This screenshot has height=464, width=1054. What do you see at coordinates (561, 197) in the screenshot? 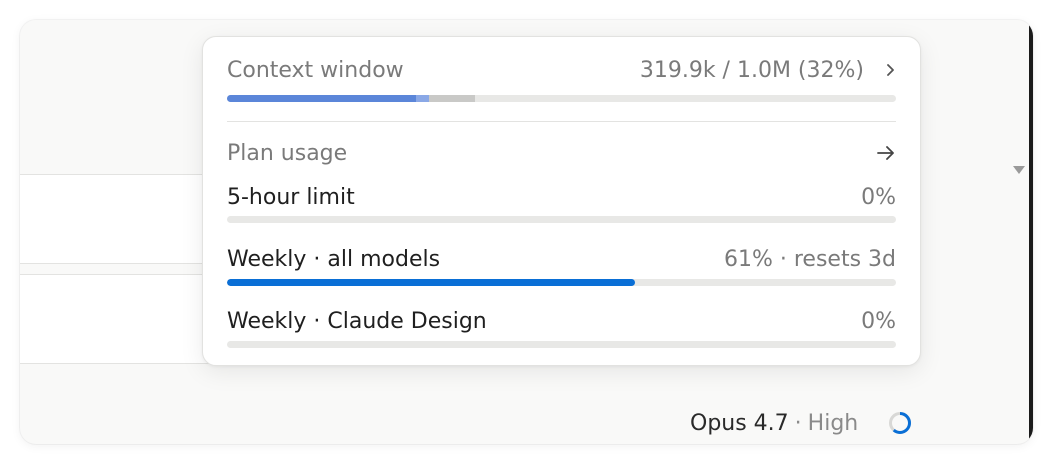
I see `limit-row: 5-hour limit 0%` at bounding box center [561, 197].